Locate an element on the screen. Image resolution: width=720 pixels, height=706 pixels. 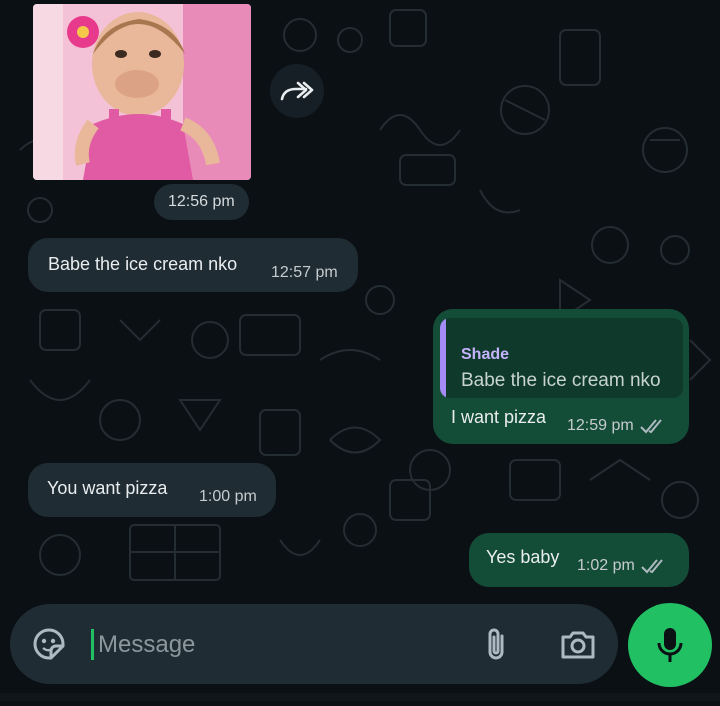
text-caret is located at coordinates (92, 644).